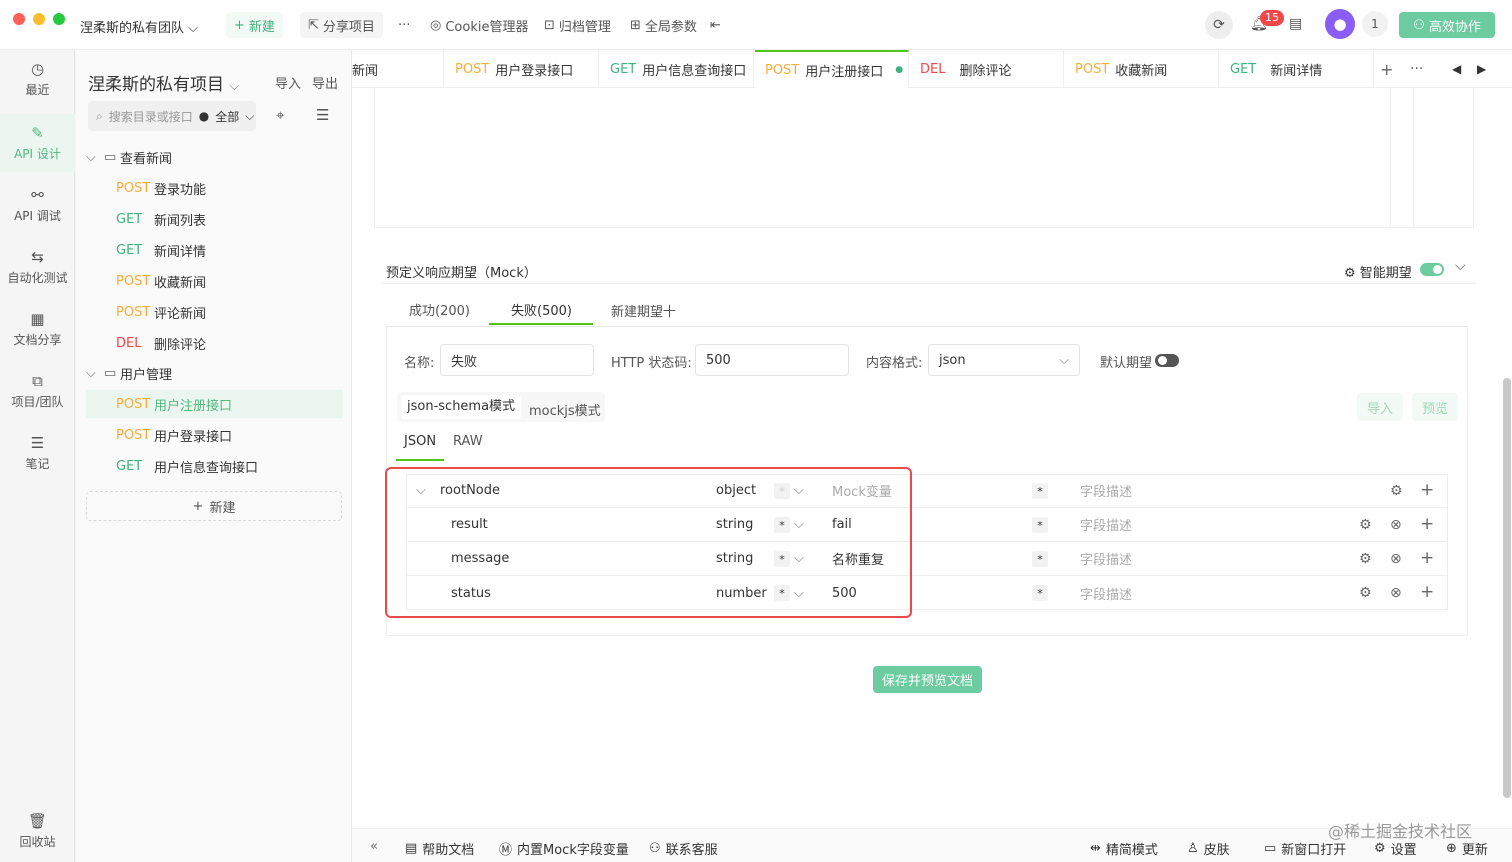 The width and height of the screenshot is (1512, 862). Describe the element at coordinates (1507, 588) in the screenshot. I see `main-scrollbar` at that location.